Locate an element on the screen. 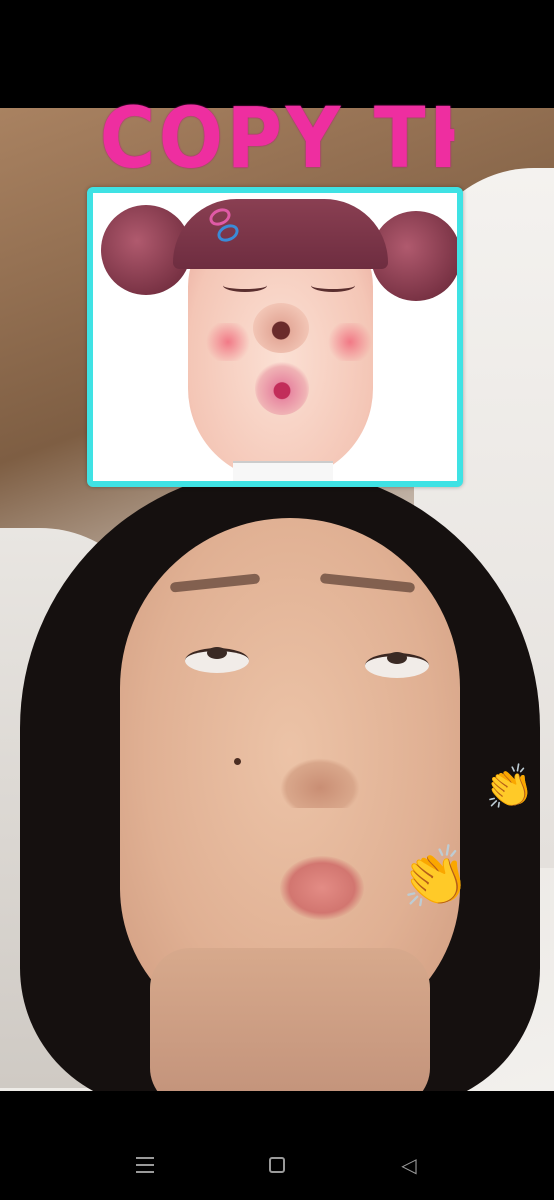 This screenshot has width=554, height=1200. system-nav-bar is located at coordinates (277, 1145).